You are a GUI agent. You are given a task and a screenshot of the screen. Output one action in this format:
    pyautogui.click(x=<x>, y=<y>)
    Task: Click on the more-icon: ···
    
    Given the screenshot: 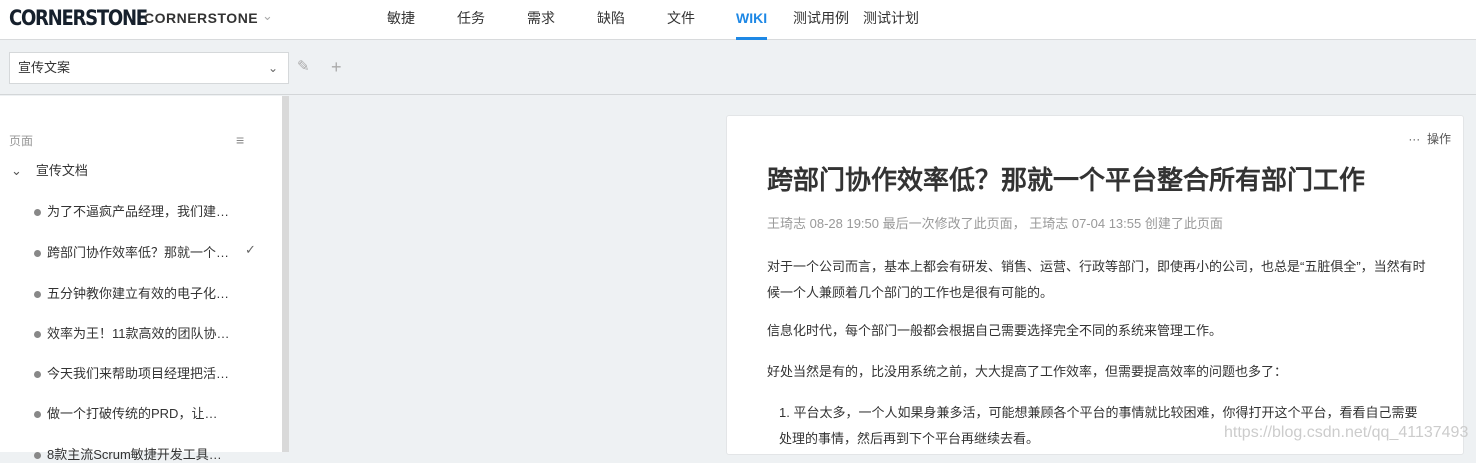 What is the action you would take?
    pyautogui.click(x=1414, y=139)
    